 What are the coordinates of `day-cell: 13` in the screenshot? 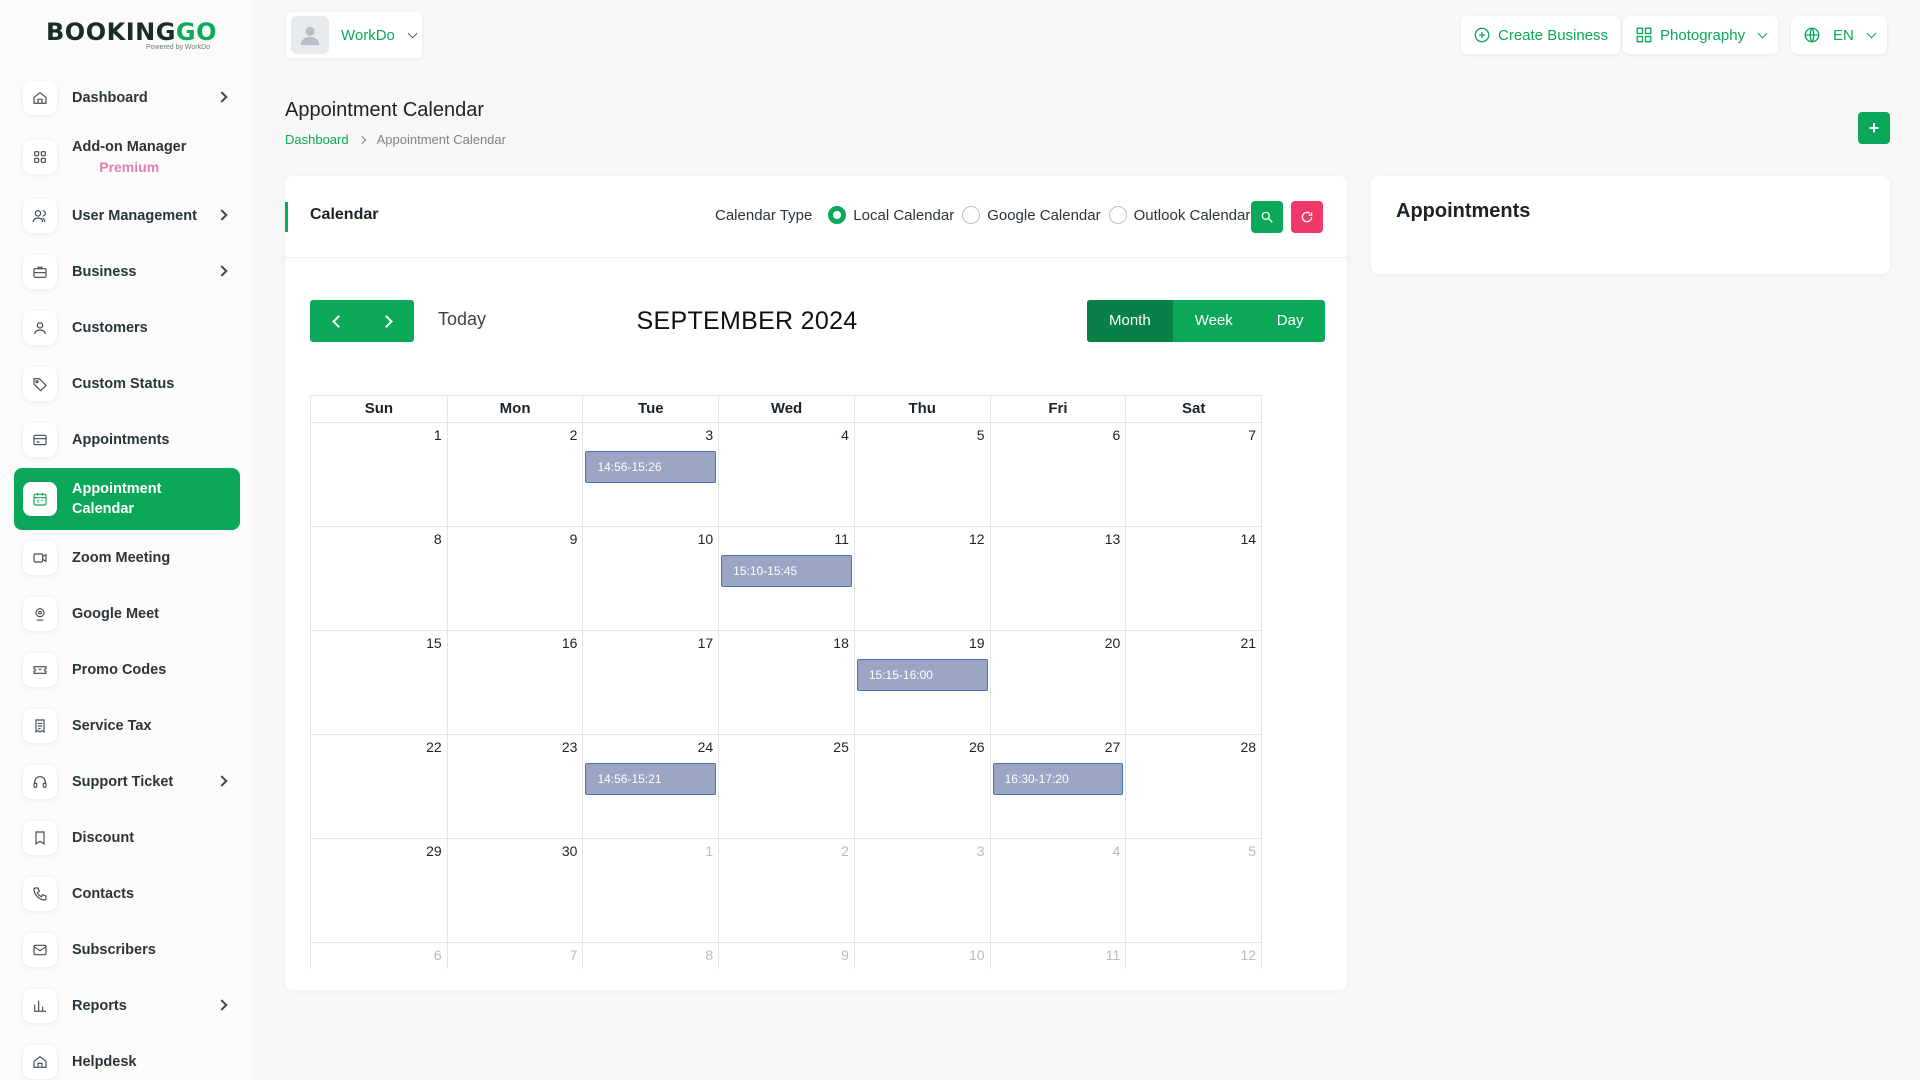 It's located at (1057, 578).